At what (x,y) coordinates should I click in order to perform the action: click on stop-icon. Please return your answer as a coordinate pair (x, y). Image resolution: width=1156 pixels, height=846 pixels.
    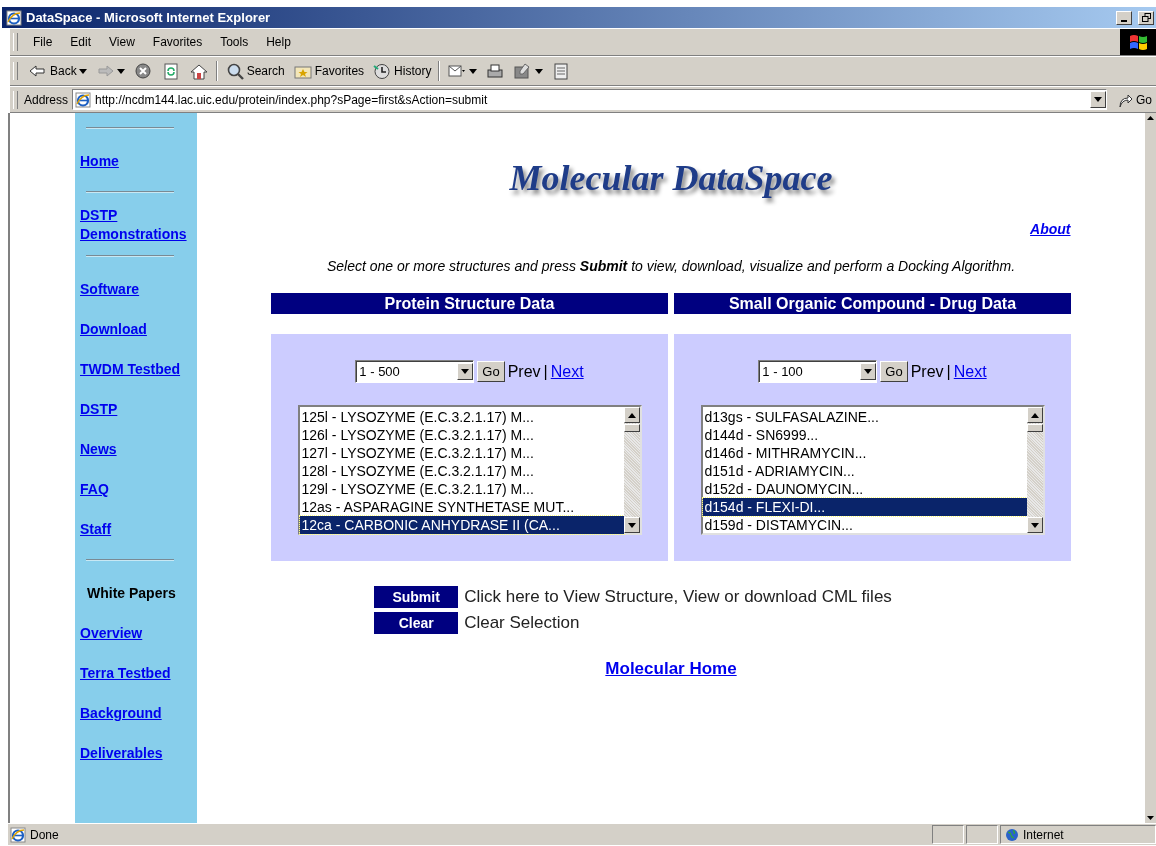
    Looking at the image, I should click on (142, 71).